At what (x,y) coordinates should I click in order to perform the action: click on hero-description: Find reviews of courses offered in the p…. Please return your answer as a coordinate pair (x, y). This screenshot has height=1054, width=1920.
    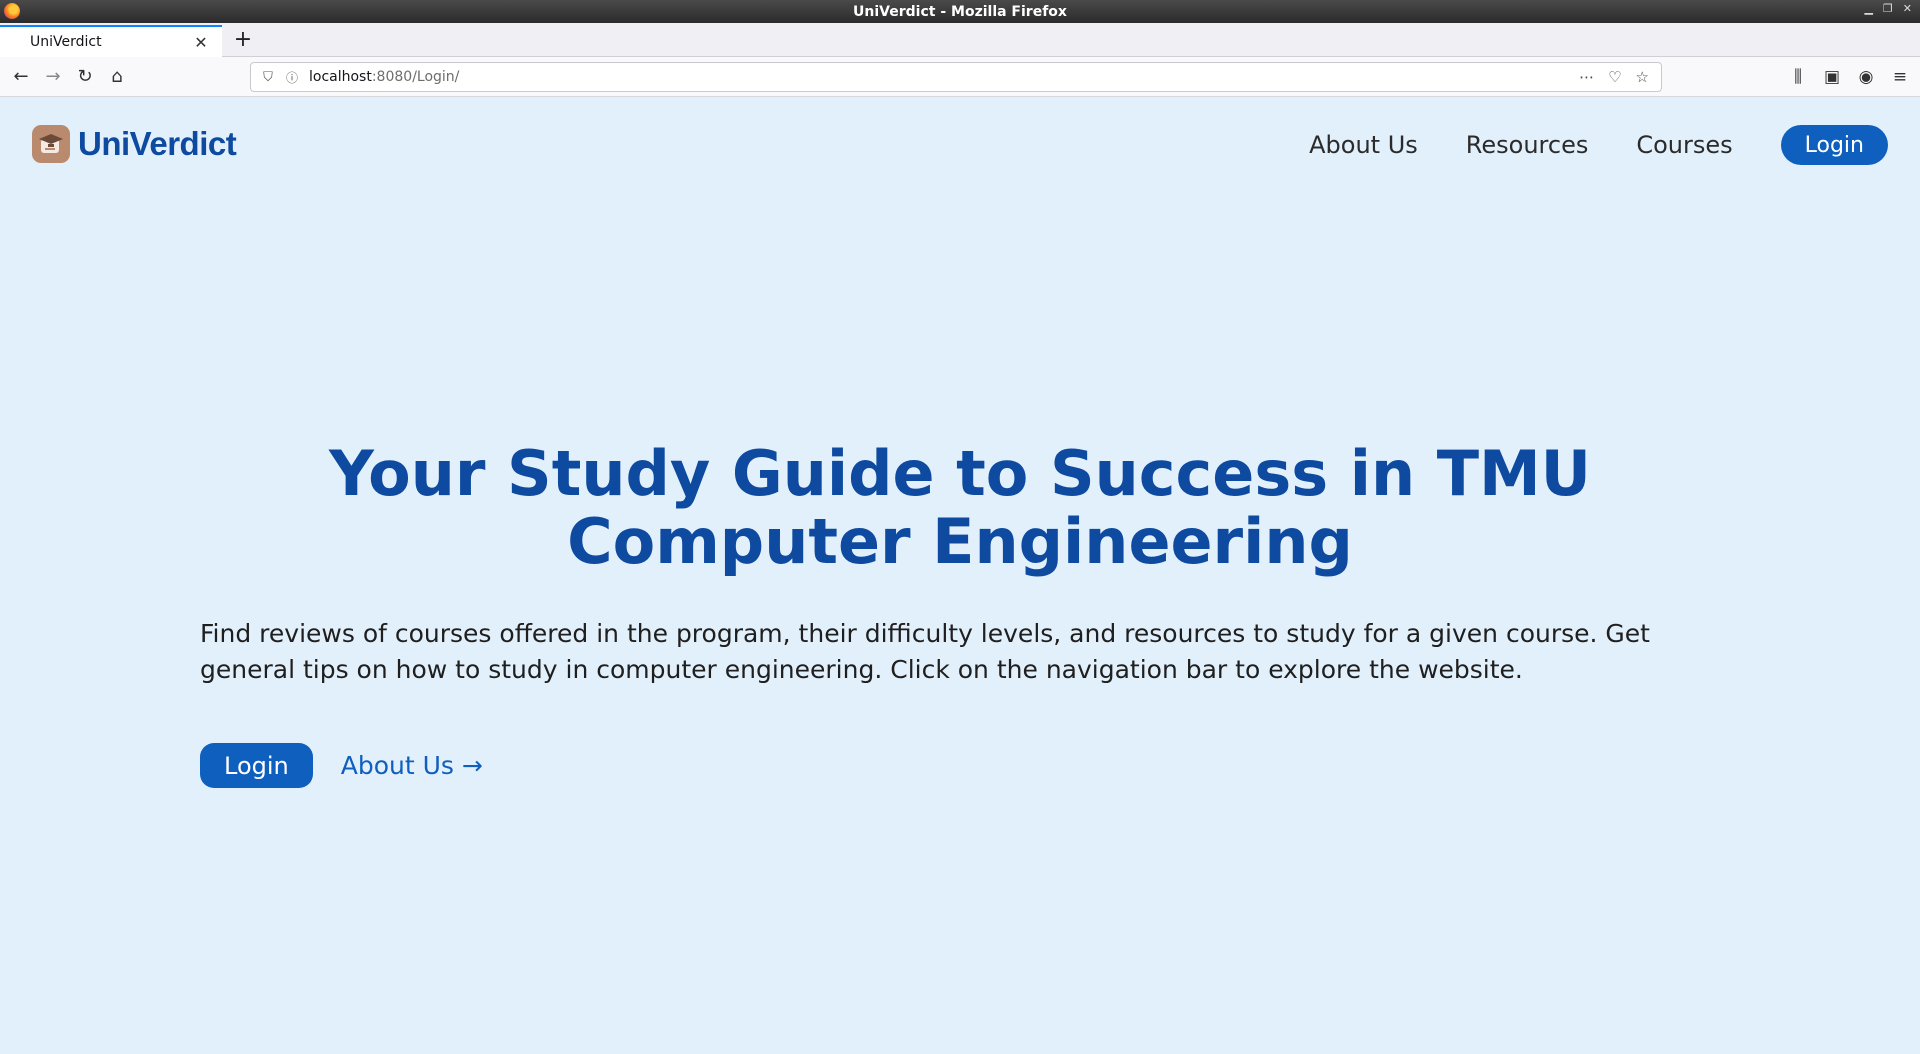
    Looking at the image, I should click on (925, 651).